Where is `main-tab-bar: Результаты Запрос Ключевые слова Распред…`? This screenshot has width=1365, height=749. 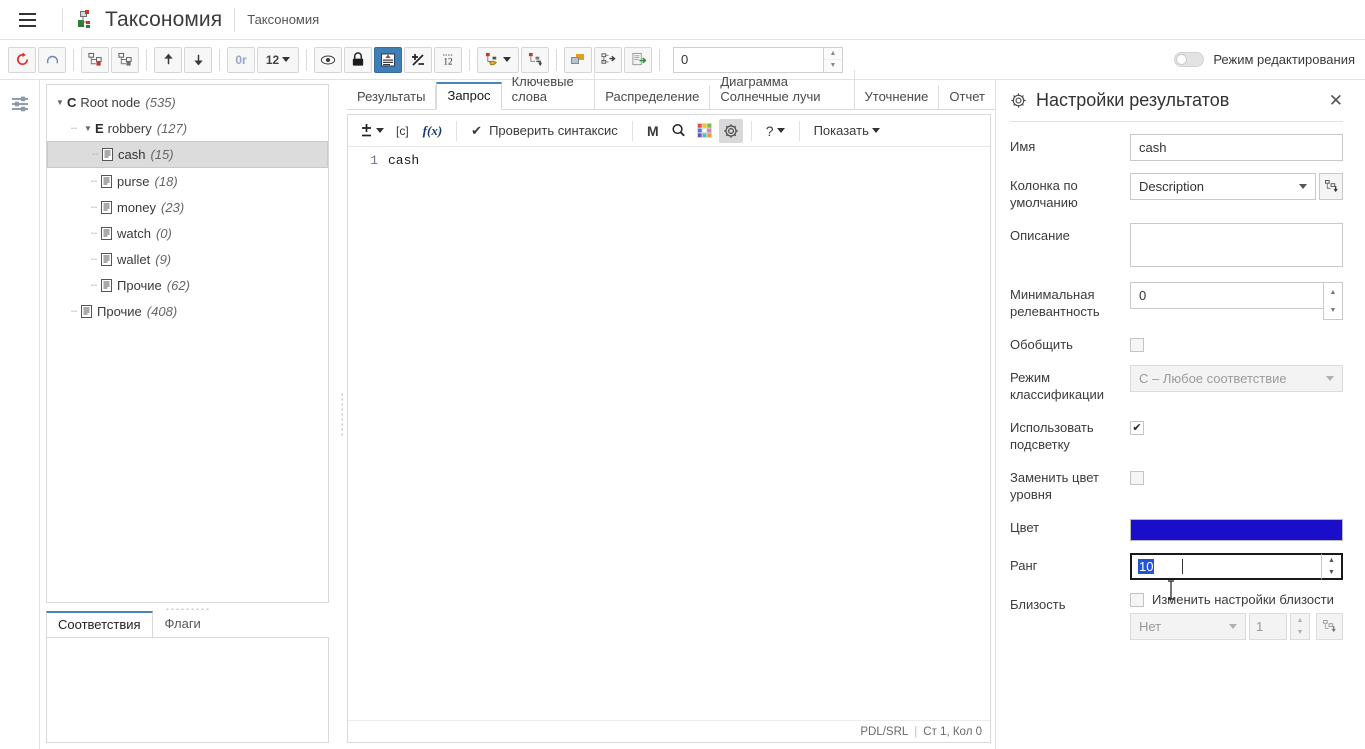
main-tab-bar: Результаты Запрос Ключевые слова Распред… is located at coordinates (671, 90).